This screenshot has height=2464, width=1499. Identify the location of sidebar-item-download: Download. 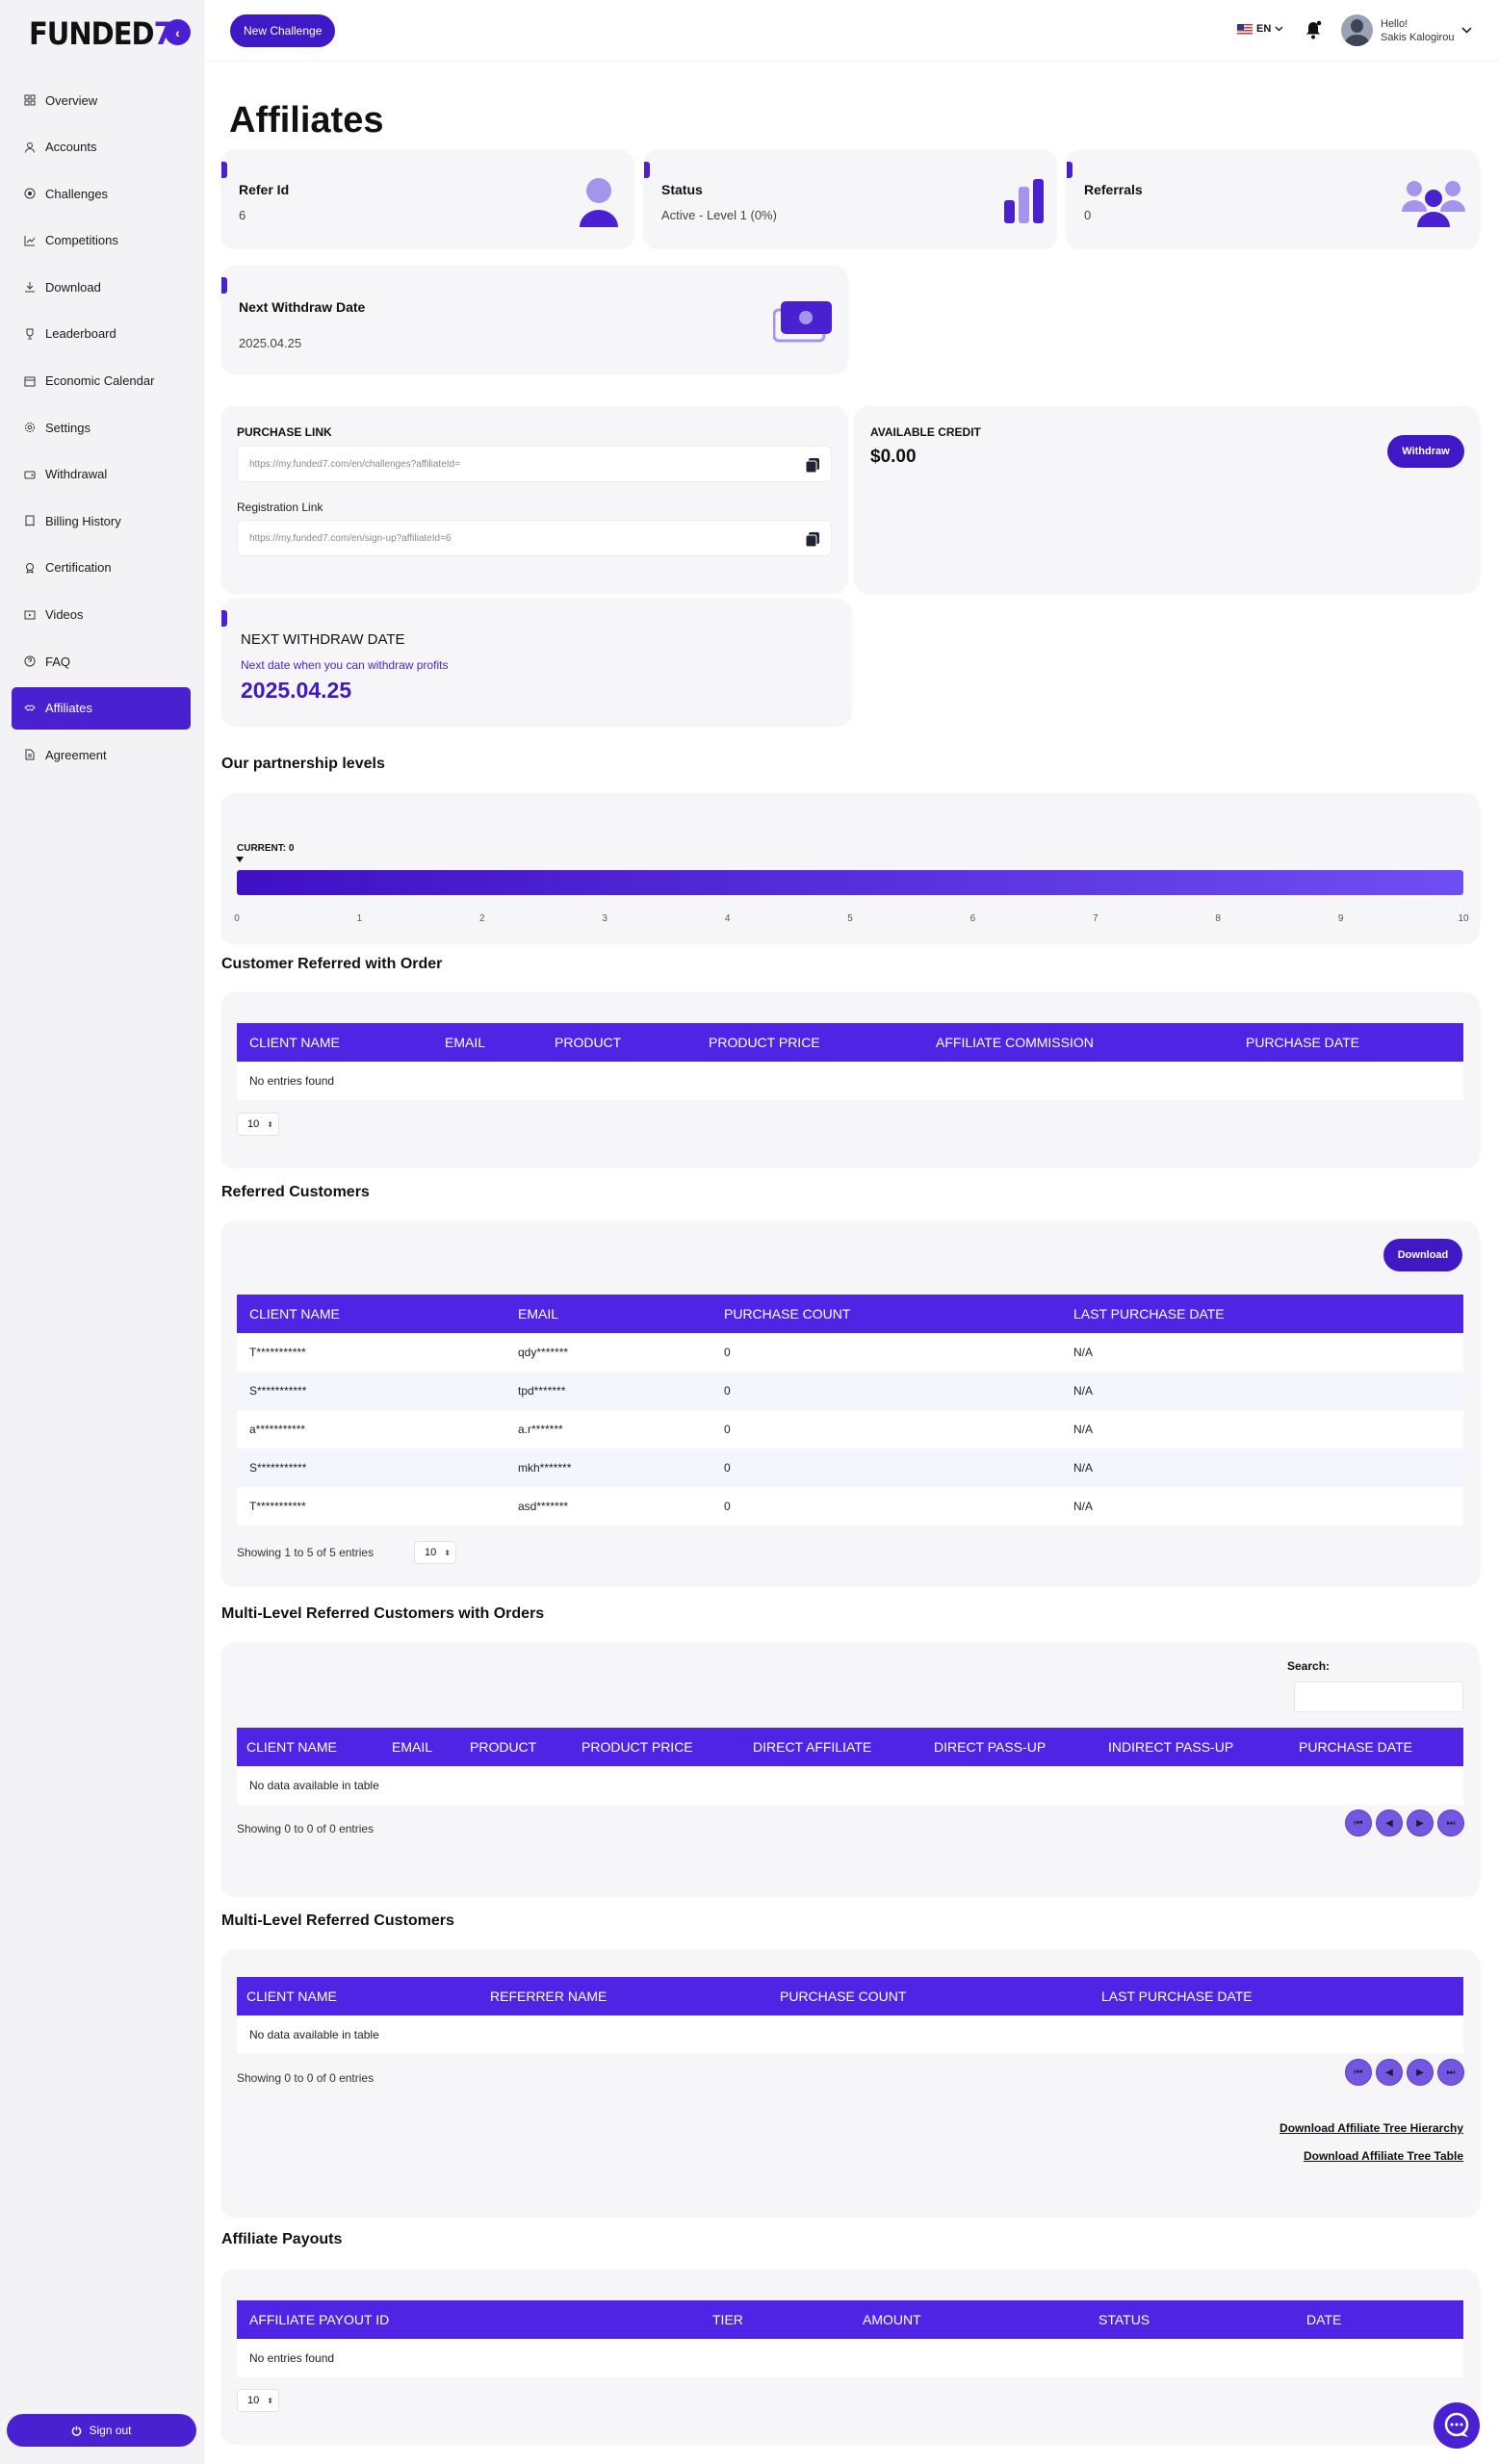
(101, 287).